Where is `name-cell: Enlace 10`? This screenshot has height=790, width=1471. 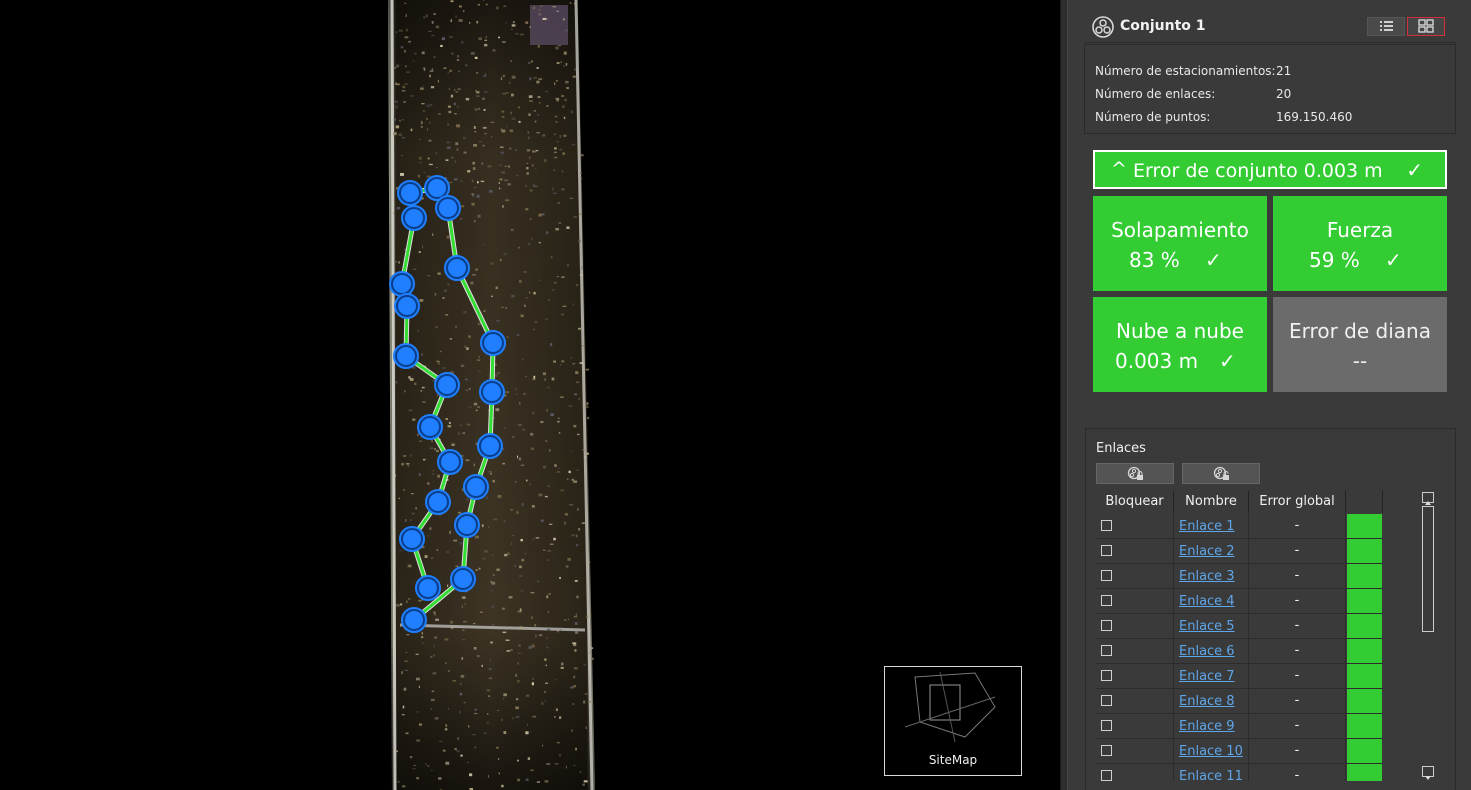 name-cell: Enlace 10 is located at coordinates (1211, 751).